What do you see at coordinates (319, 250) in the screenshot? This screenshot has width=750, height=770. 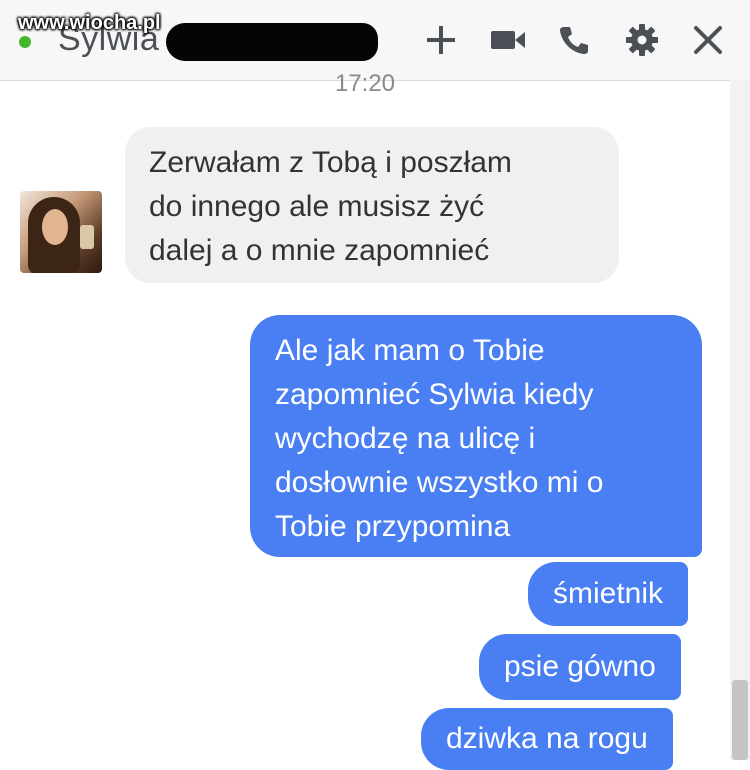 I see `message-line: dalej a o mnie zapomnieć` at bounding box center [319, 250].